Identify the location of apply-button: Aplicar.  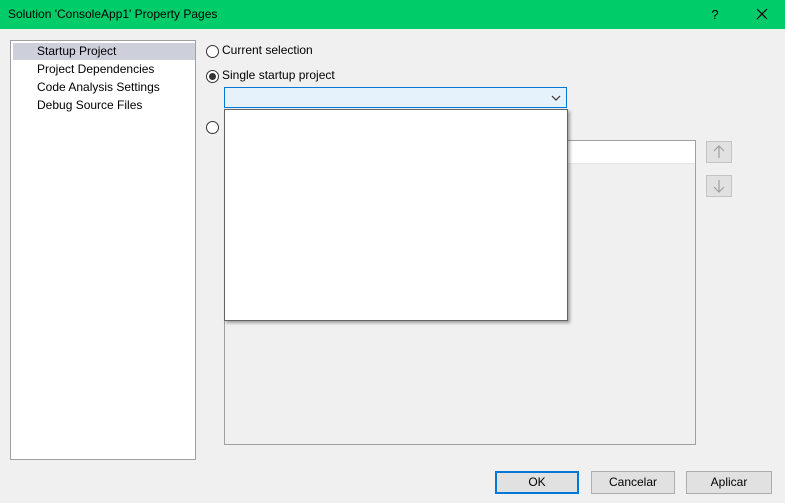
(729, 482).